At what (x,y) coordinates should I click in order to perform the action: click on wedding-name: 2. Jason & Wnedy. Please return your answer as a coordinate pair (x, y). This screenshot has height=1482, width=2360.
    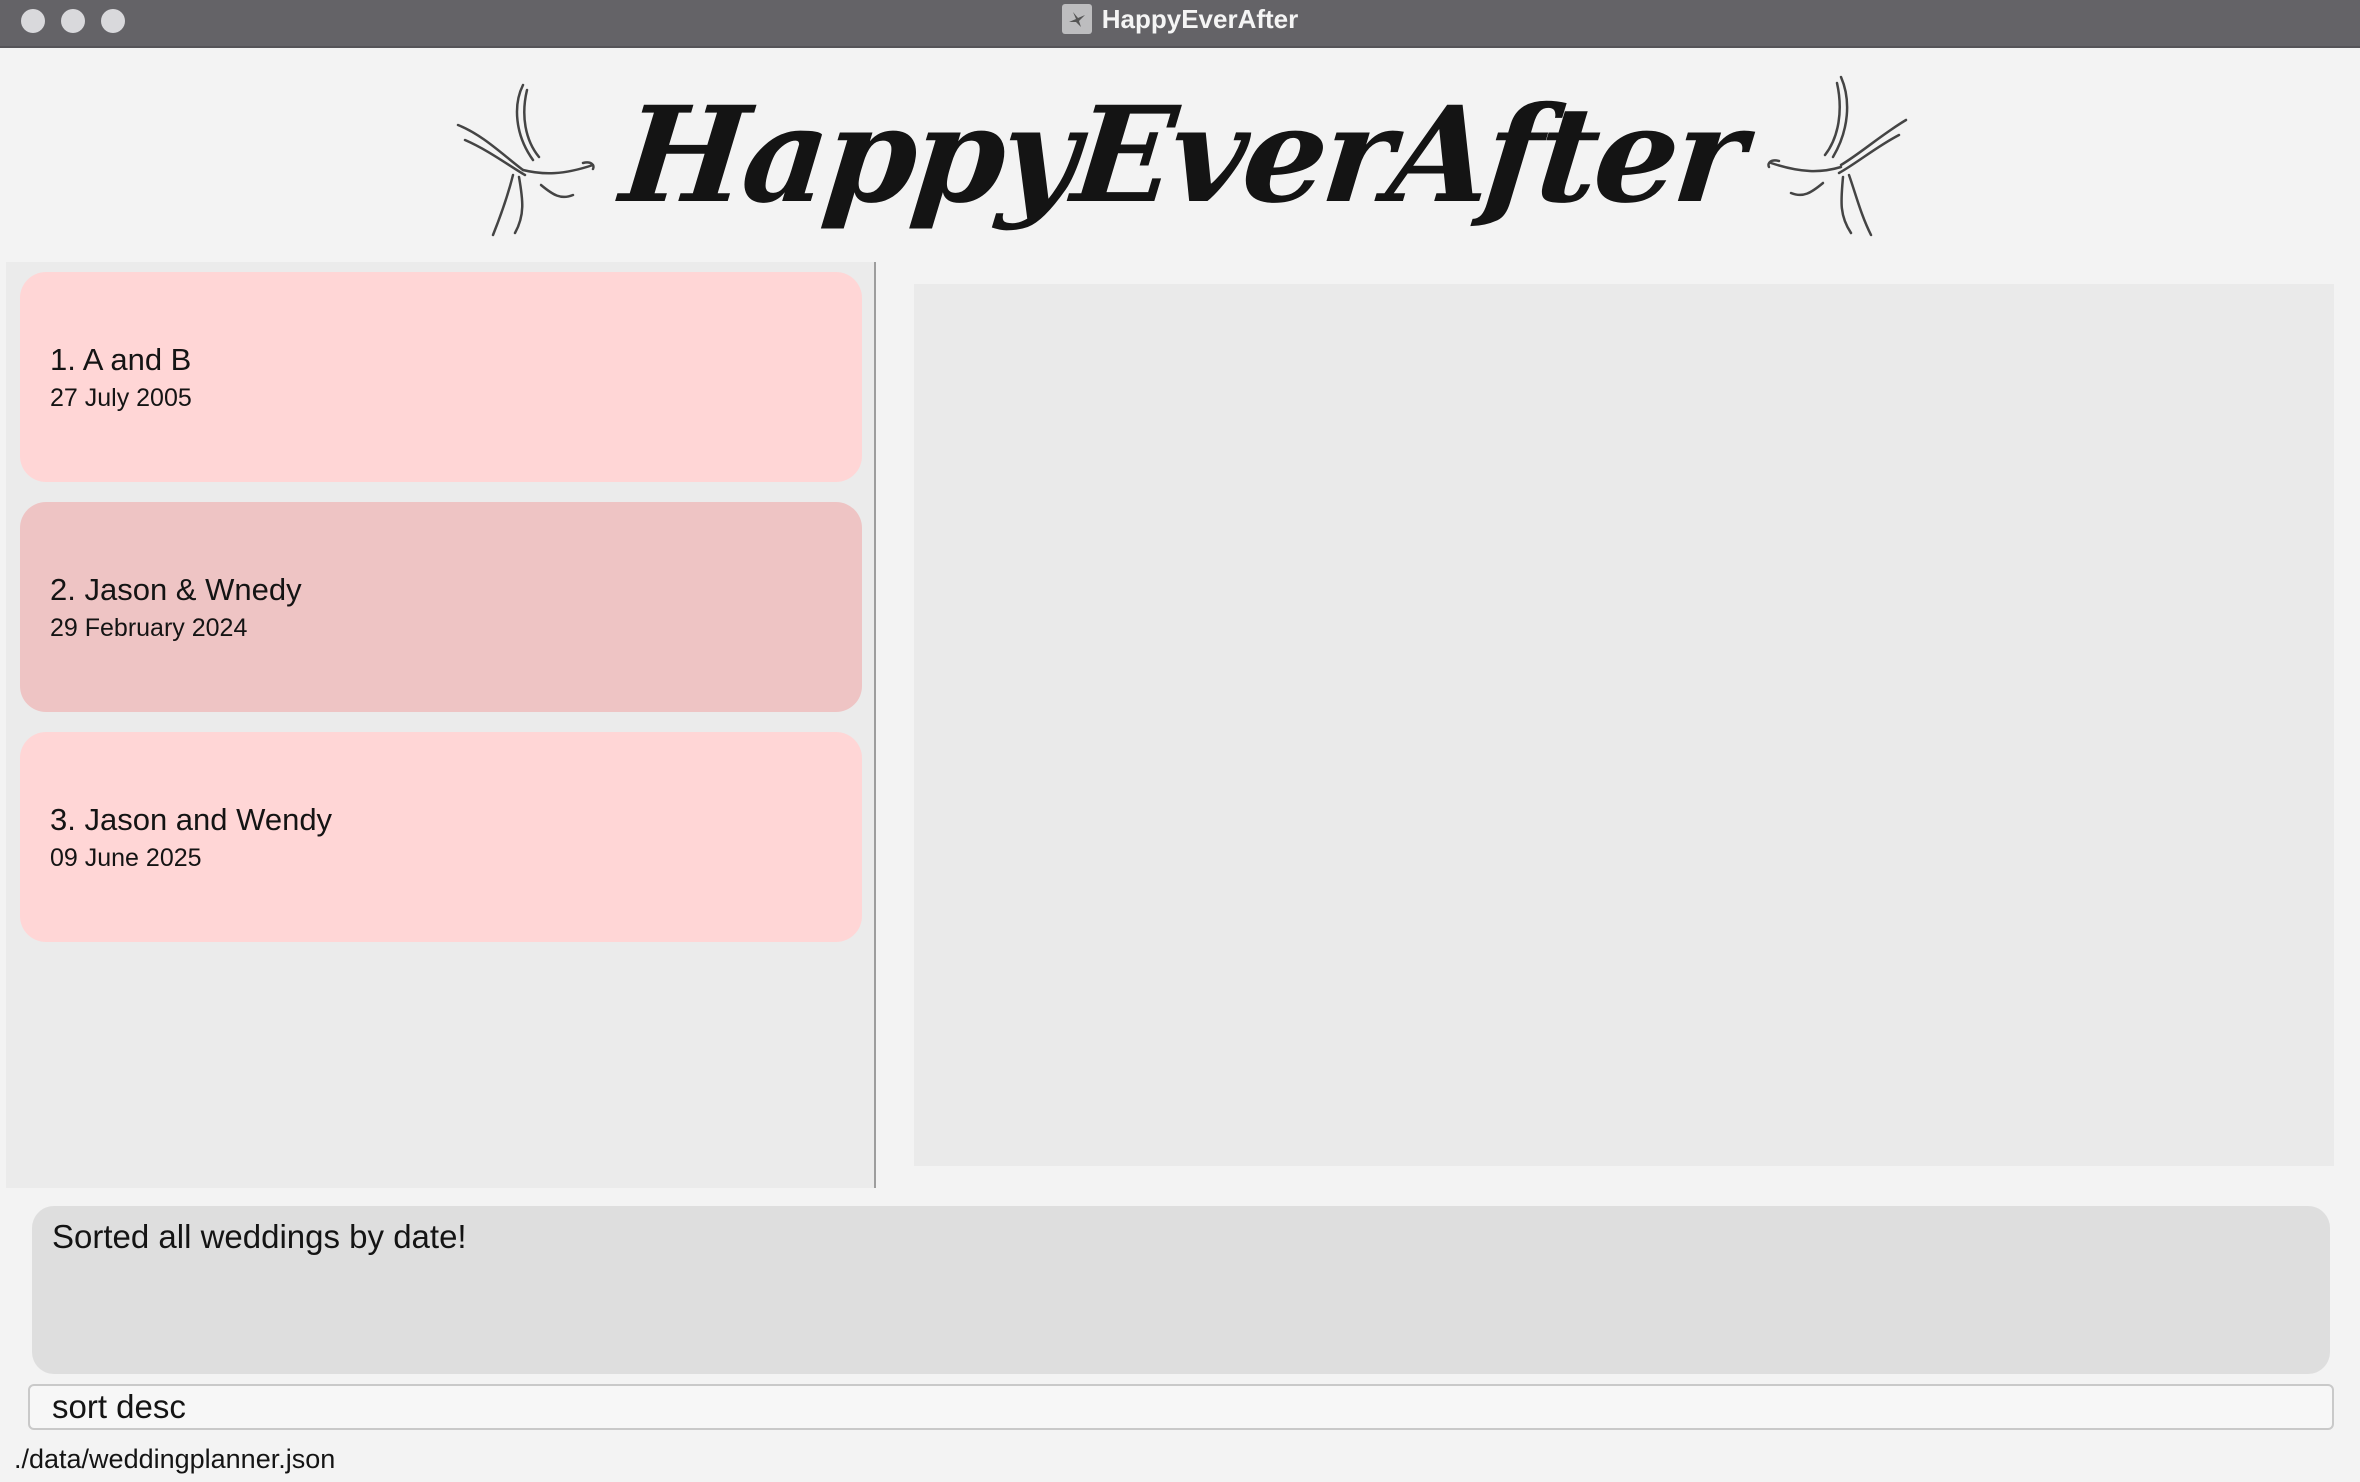
    Looking at the image, I should click on (176, 589).